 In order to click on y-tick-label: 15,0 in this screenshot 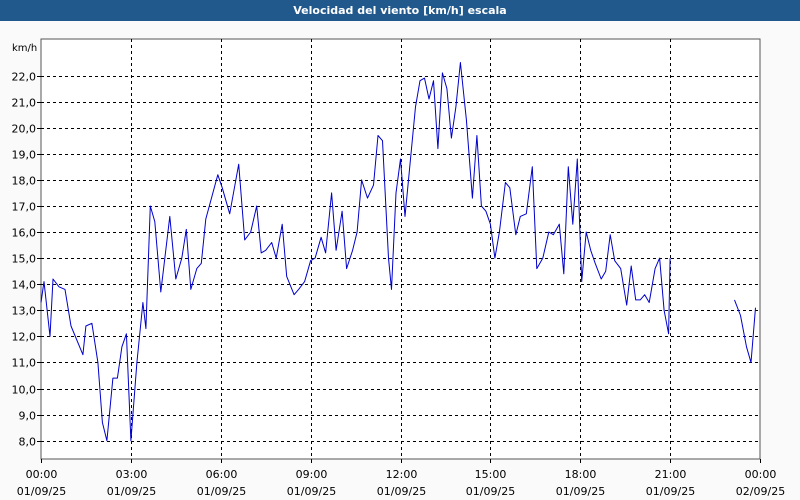, I will do `click(24, 259)`.